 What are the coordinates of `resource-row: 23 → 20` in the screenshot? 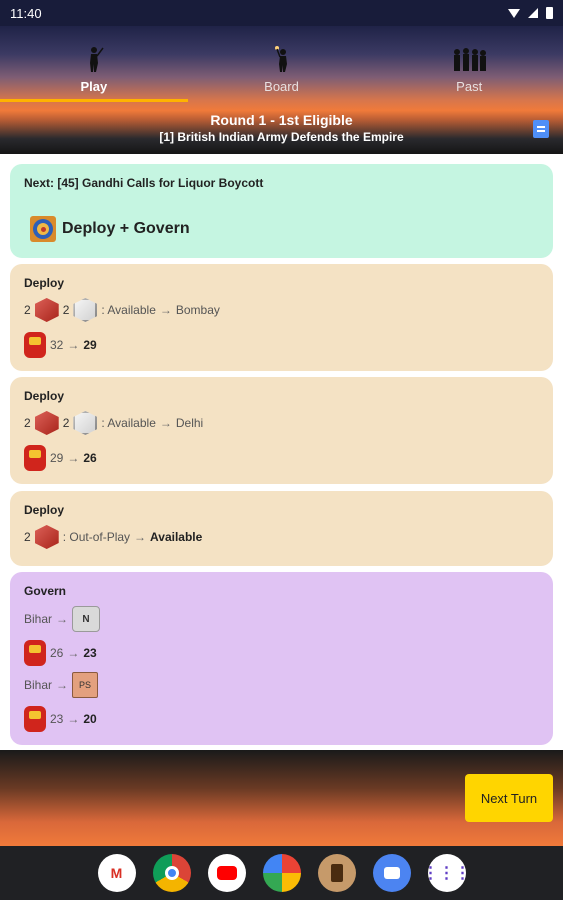 It's located at (60, 719).